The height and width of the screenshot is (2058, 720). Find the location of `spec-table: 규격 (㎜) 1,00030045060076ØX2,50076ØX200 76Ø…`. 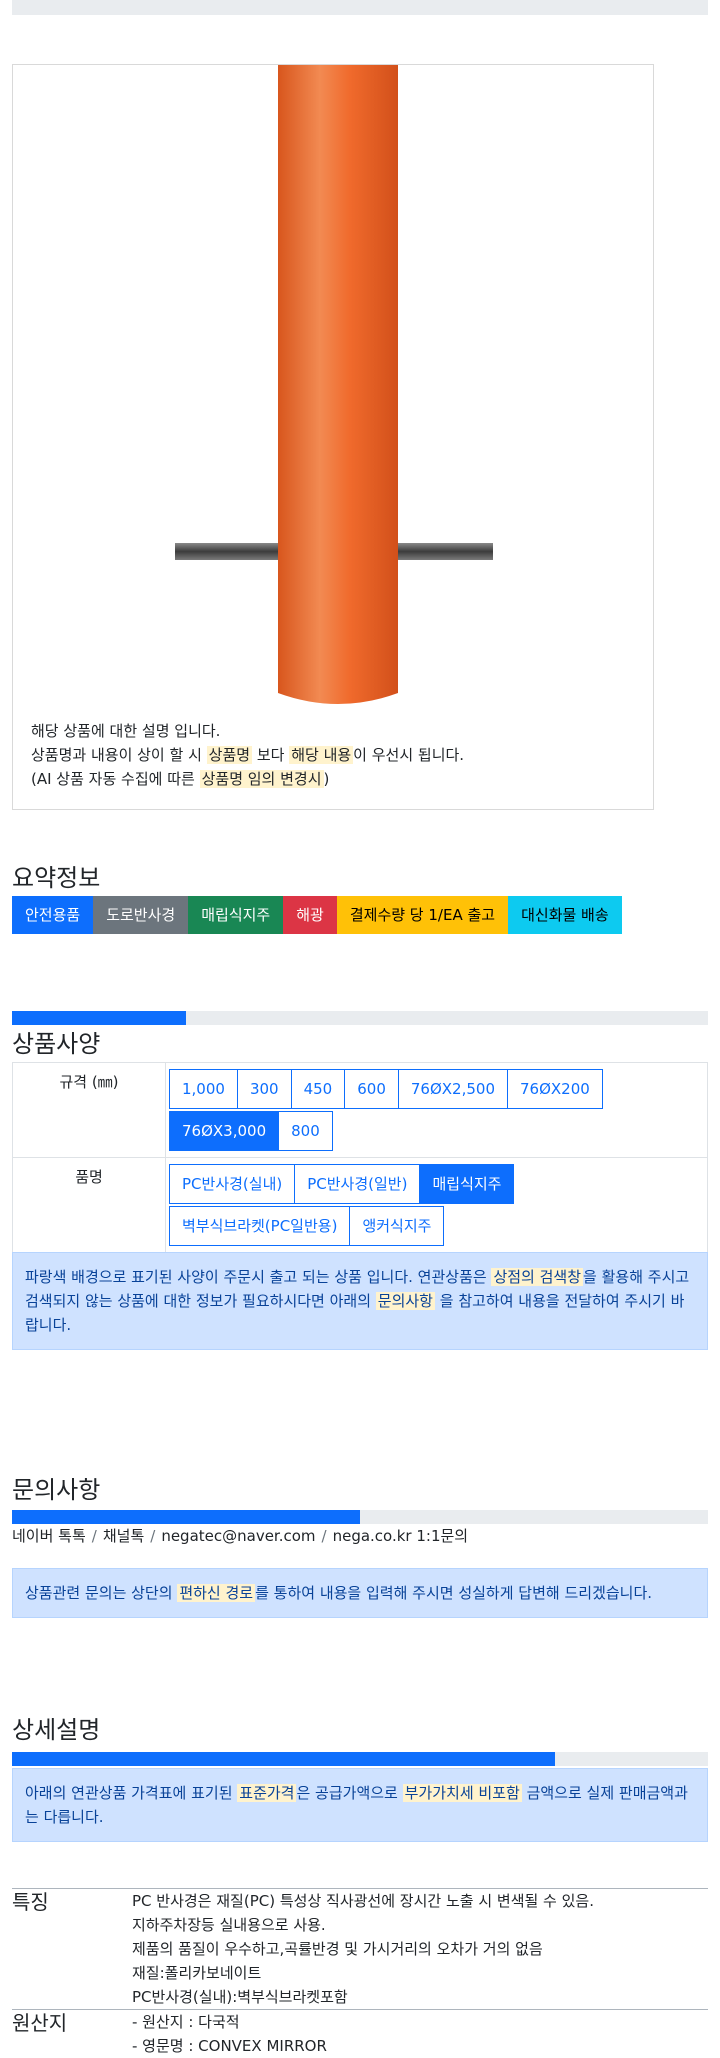

spec-table: 규격 (㎜) 1,00030045060076ØX2,50076ØX200 76Ø… is located at coordinates (360, 1157).